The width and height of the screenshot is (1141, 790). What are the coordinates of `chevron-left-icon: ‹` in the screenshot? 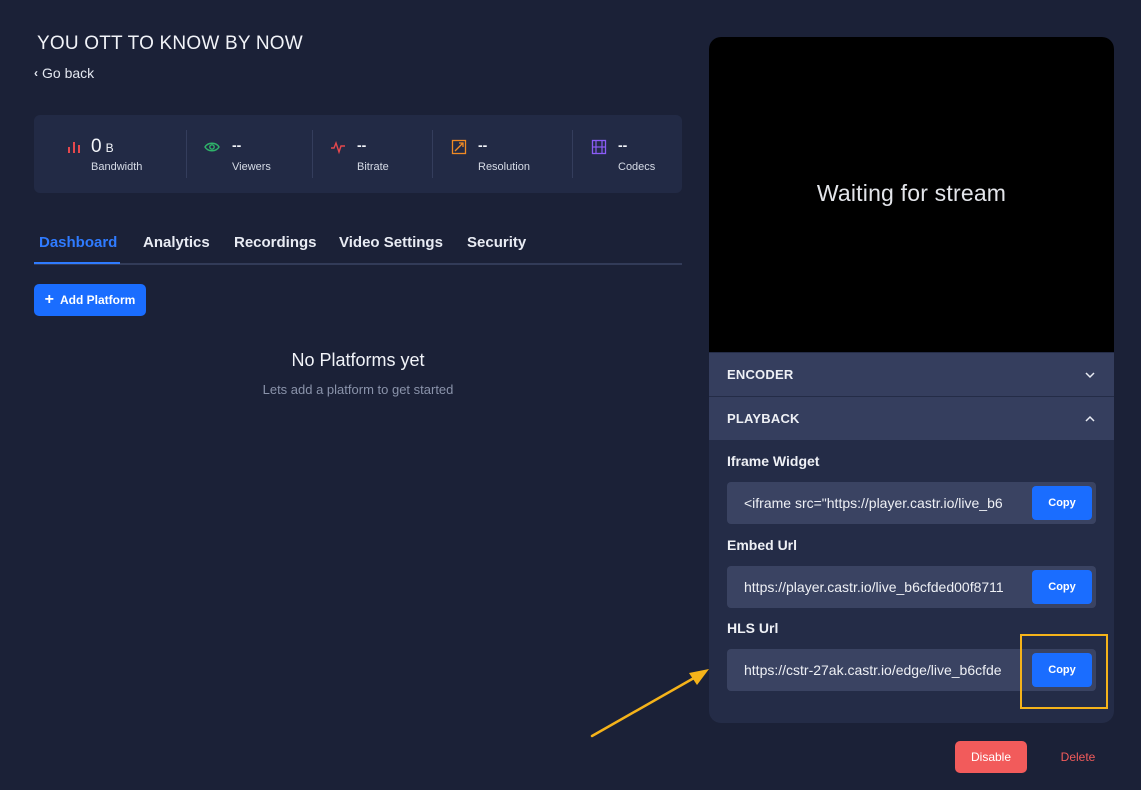 It's located at (36, 73).